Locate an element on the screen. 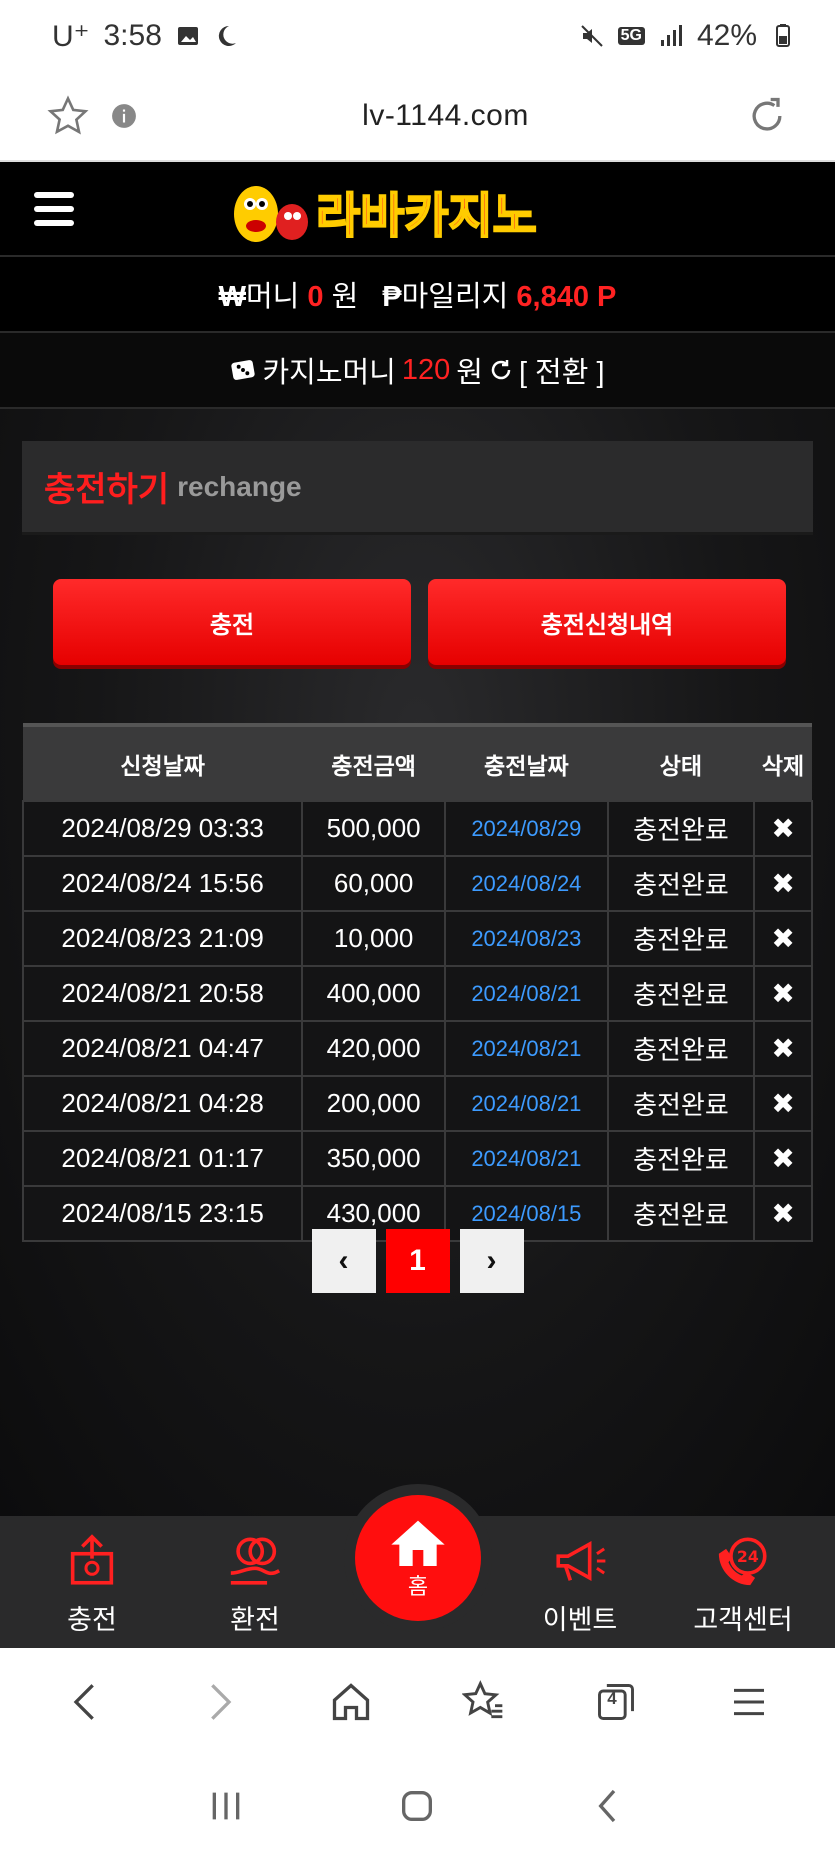 The image size is (835, 1856). cell-requested-date: 2024/08/24 15:56 is located at coordinates (162, 883).